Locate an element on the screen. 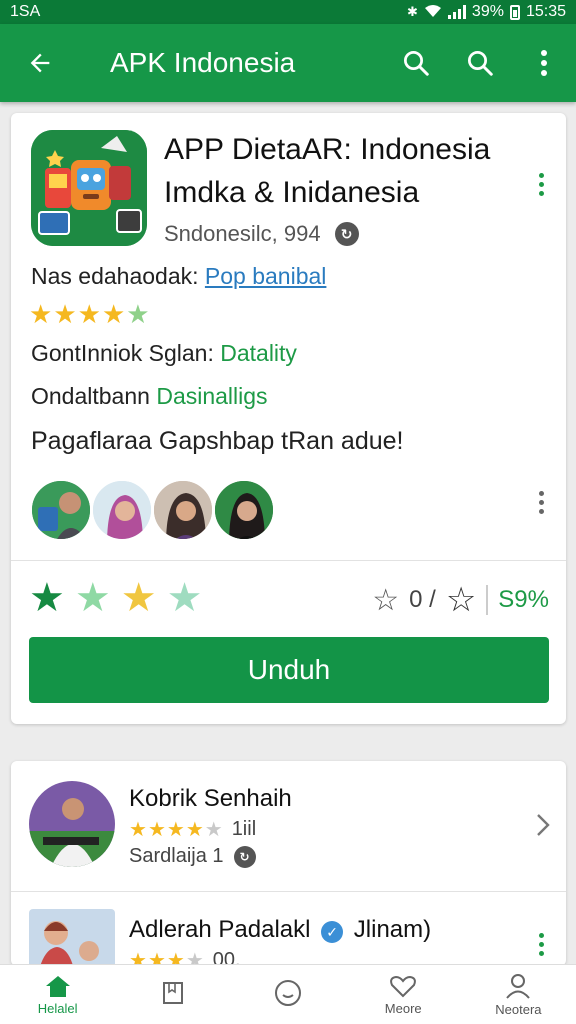 The image size is (576, 1024). review-sub-text: Sardlaija 1 is located at coordinates (176, 856).